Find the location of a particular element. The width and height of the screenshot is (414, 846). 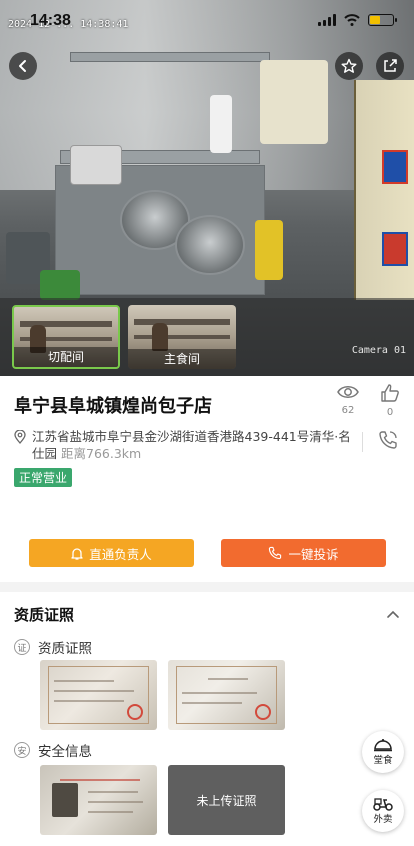

certificate-photo is located at coordinates (65, 800).